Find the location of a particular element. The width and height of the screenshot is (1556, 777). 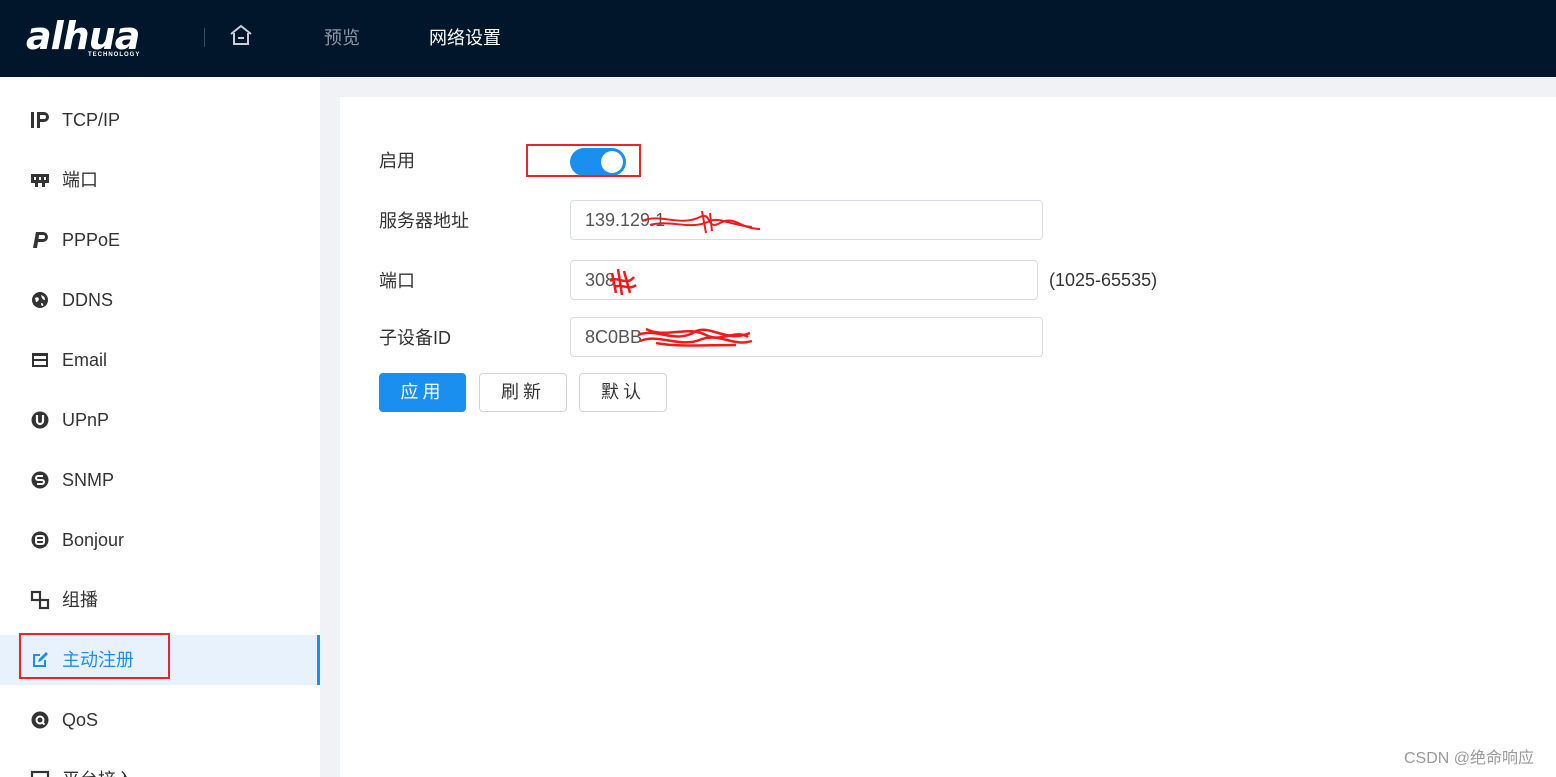

logo-subtext: TECHNOLOGY is located at coordinates (114, 55).